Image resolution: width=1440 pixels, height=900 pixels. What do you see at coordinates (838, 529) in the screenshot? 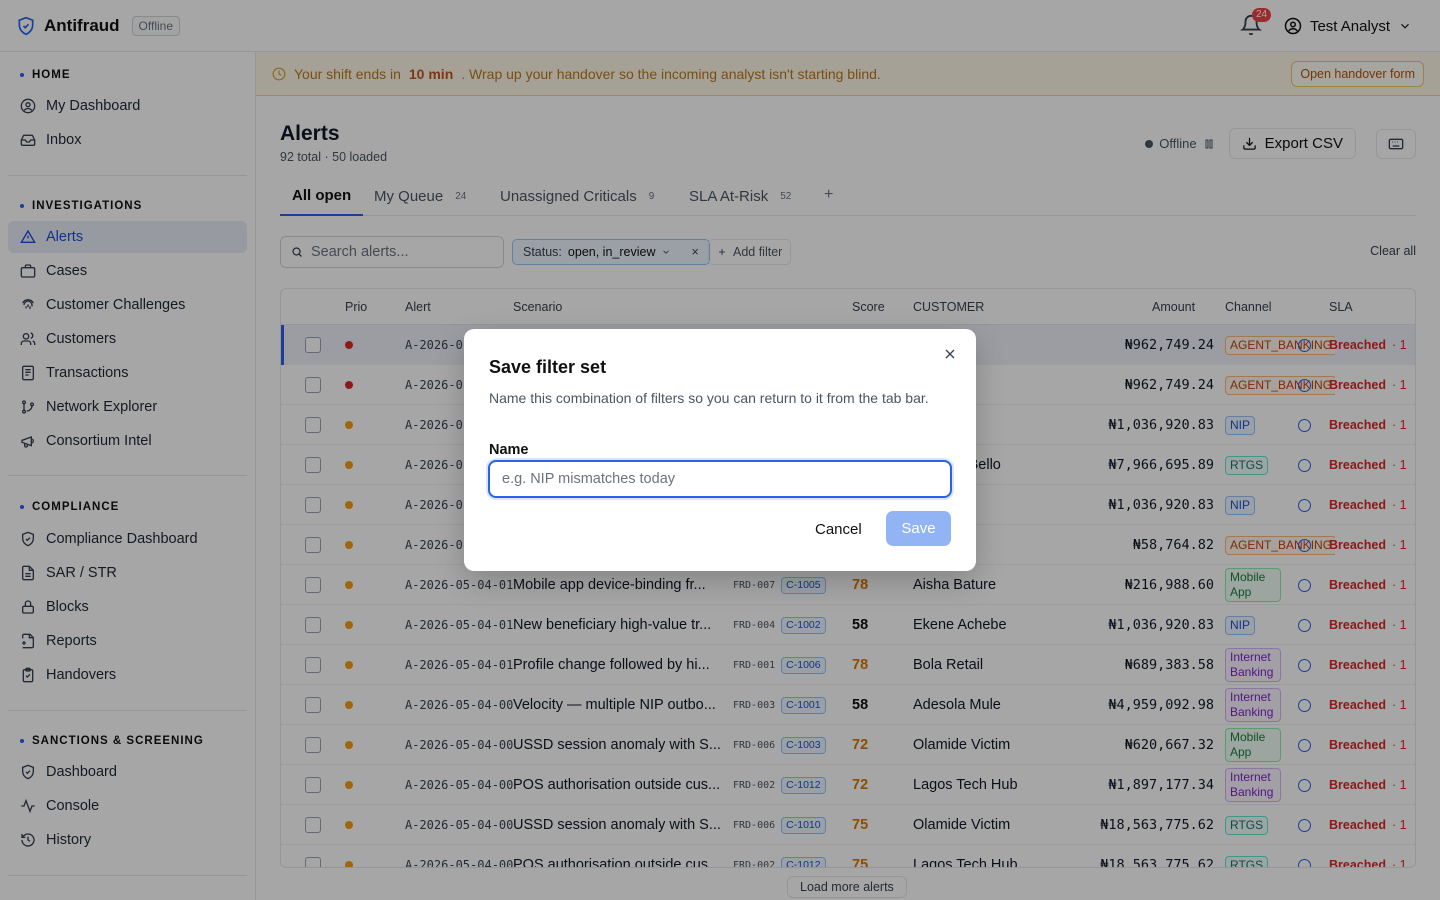
I see `cancel-button: Cancel` at bounding box center [838, 529].